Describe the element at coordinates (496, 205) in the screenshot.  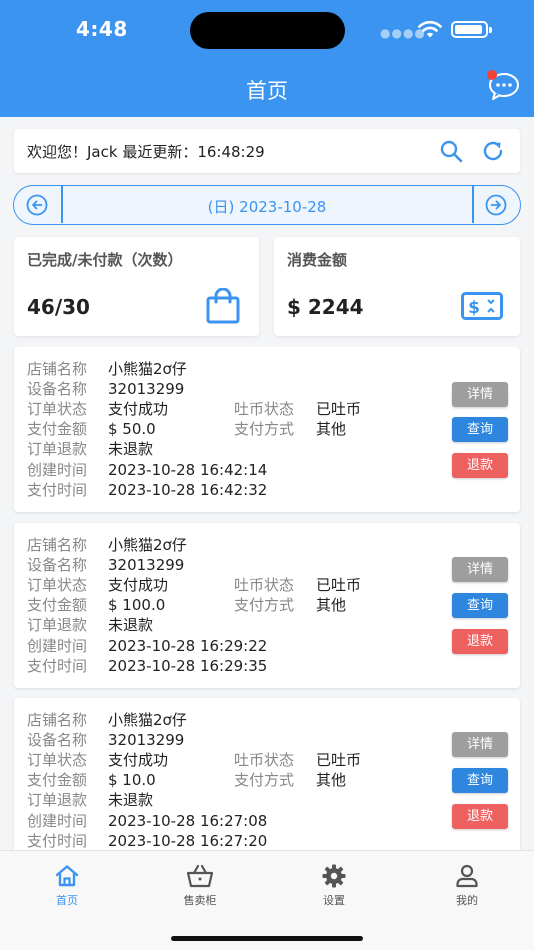
I see `next-day-button` at that location.